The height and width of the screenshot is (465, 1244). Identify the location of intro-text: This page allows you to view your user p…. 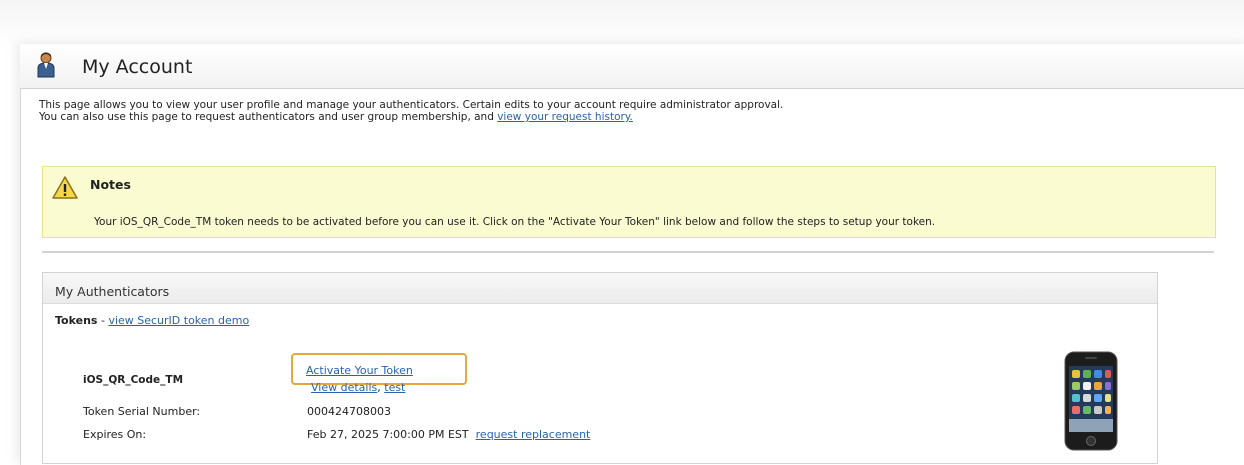
(634, 111).